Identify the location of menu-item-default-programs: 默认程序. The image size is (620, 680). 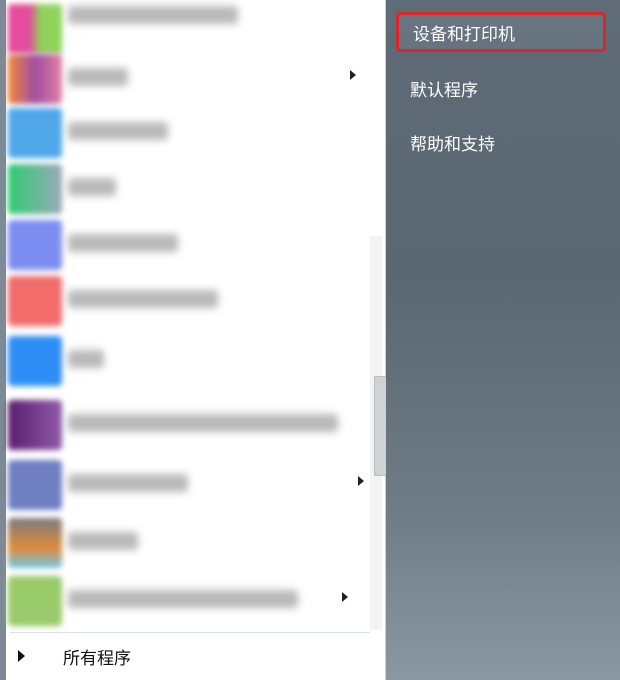
(501, 88).